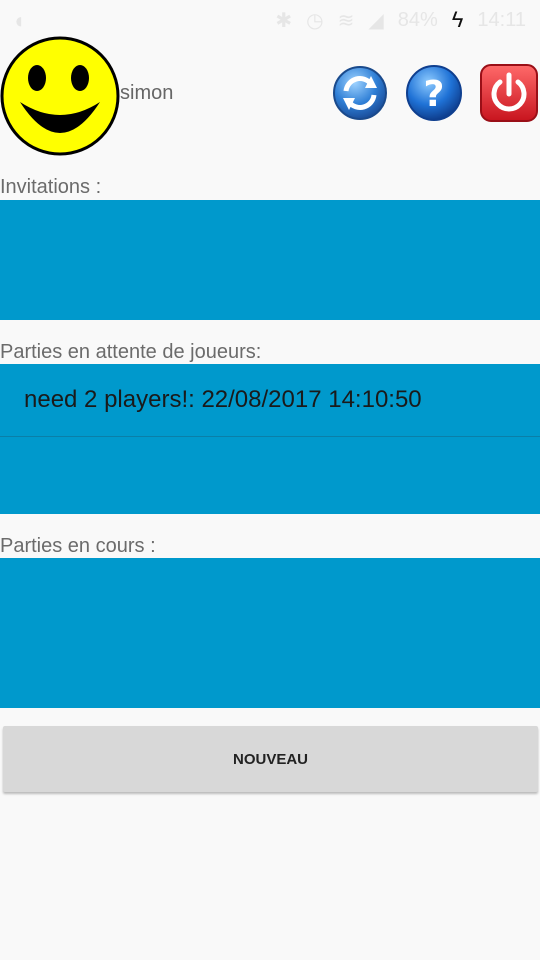  I want to click on status-bar: ◖ ✱ ◷ ≋ ◢ 84% ϟ 14:11, so click(270, 20).